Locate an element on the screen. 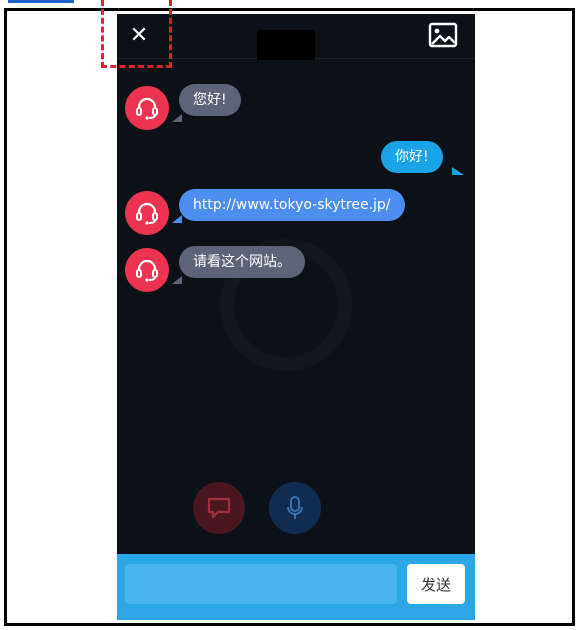 This screenshot has width=583, height=630. message-row: 你好! is located at coordinates (296, 159).